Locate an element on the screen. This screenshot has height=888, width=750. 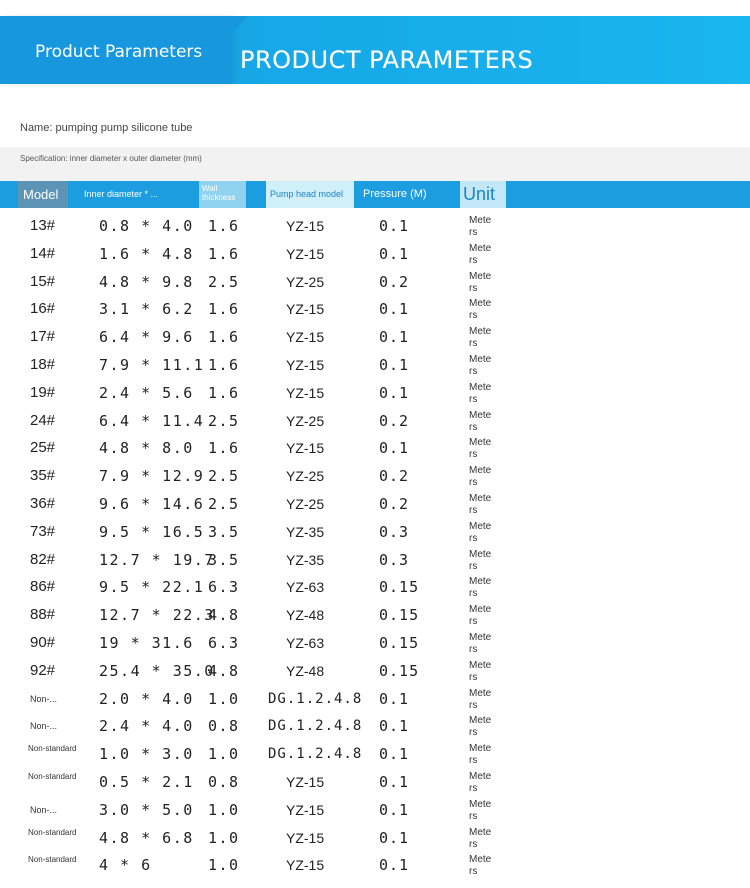
cell-model: 13# is located at coordinates (43, 225).